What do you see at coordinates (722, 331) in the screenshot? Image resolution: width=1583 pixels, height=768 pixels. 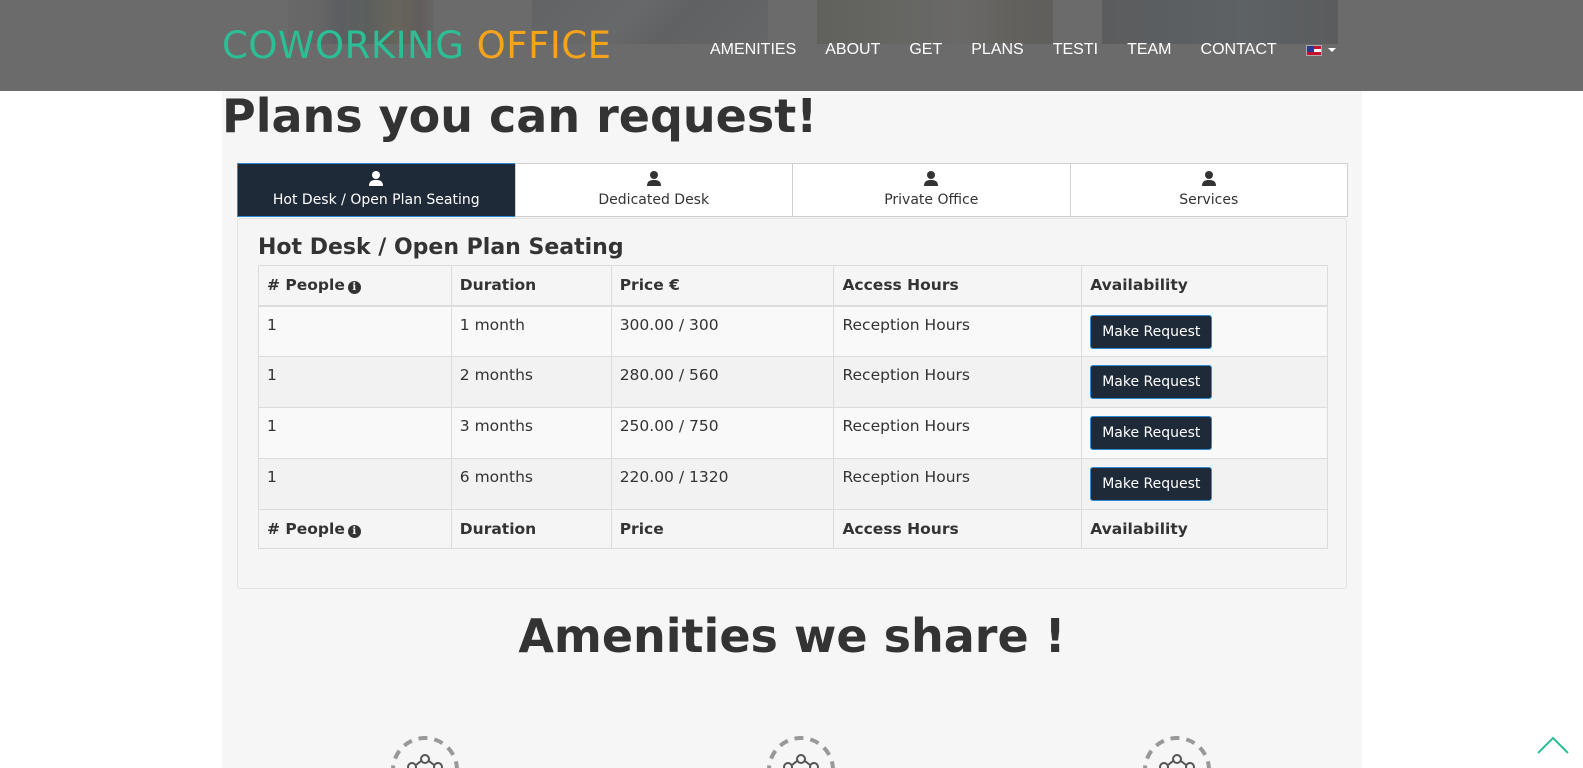 I see `price-cell: 300.00 / 300` at bounding box center [722, 331].